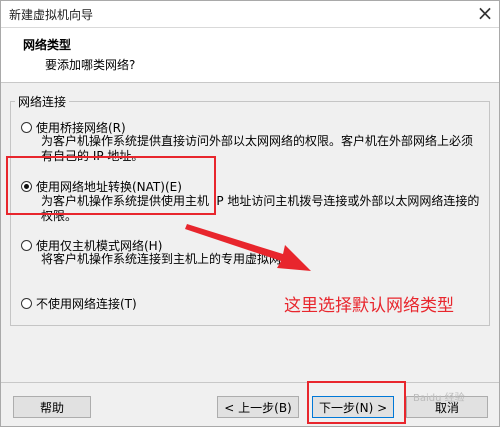  I want to click on next-highlight-box, so click(356, 402).